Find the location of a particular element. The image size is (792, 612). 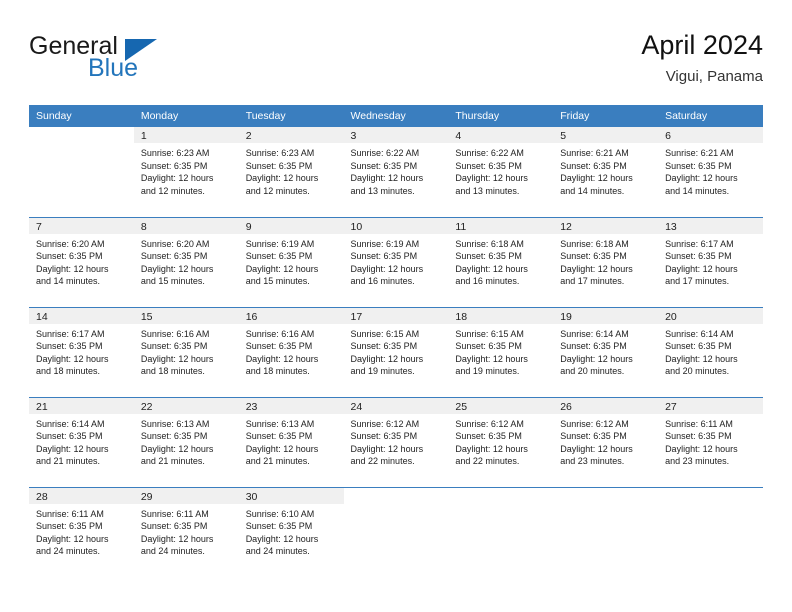

sunrise-text: Sunrise: 6:14 AM is located at coordinates (70, 423).